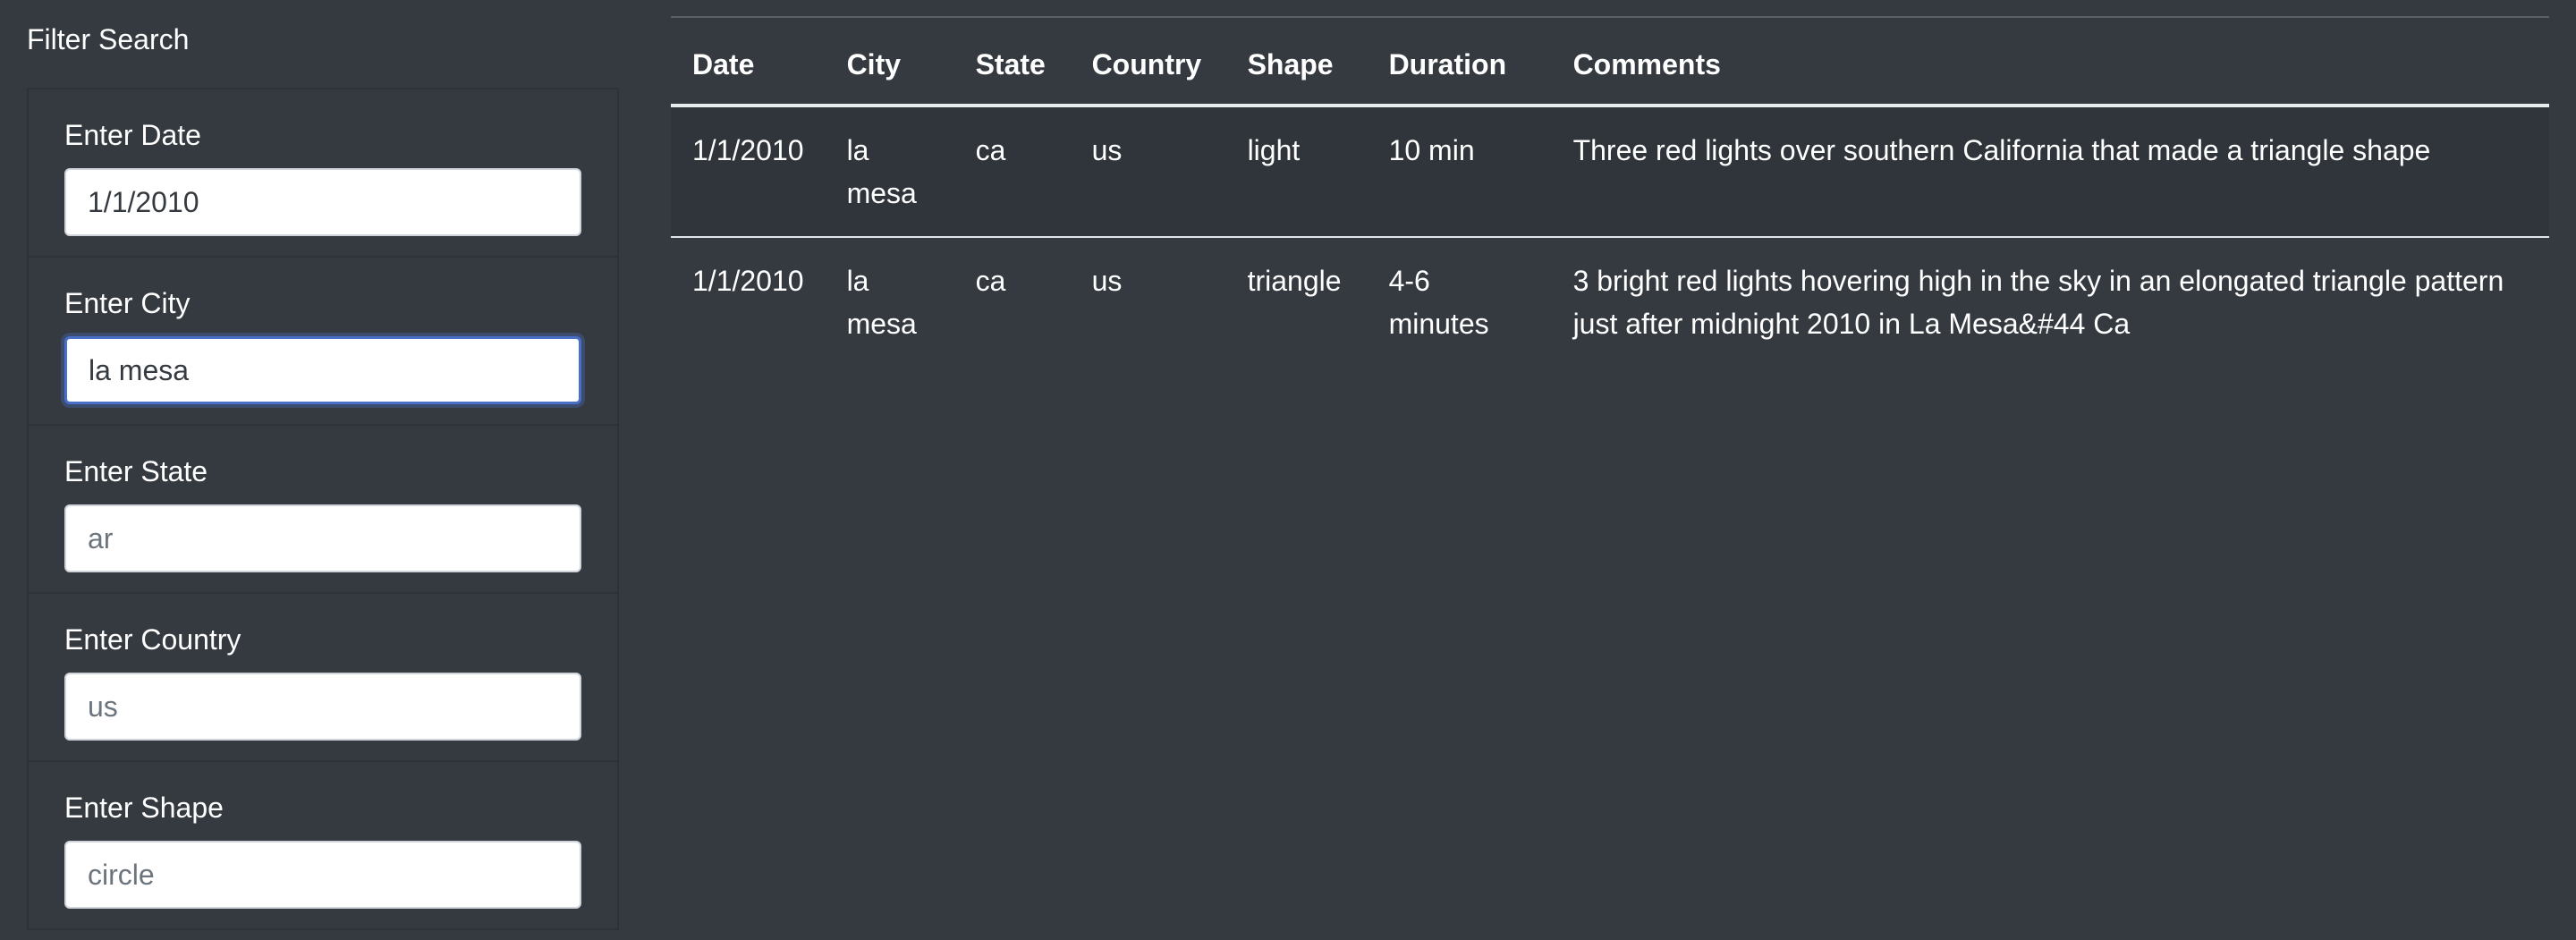  What do you see at coordinates (132, 135) in the screenshot?
I see `date-label: Enter Date` at bounding box center [132, 135].